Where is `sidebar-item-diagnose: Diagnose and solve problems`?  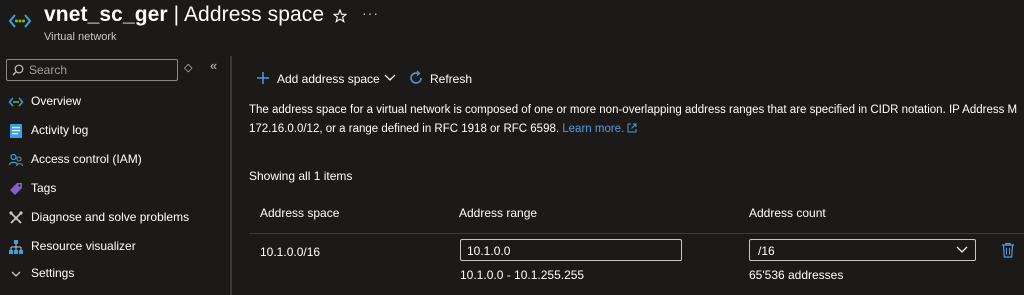 sidebar-item-diagnose: Diagnose and solve problems is located at coordinates (115, 218).